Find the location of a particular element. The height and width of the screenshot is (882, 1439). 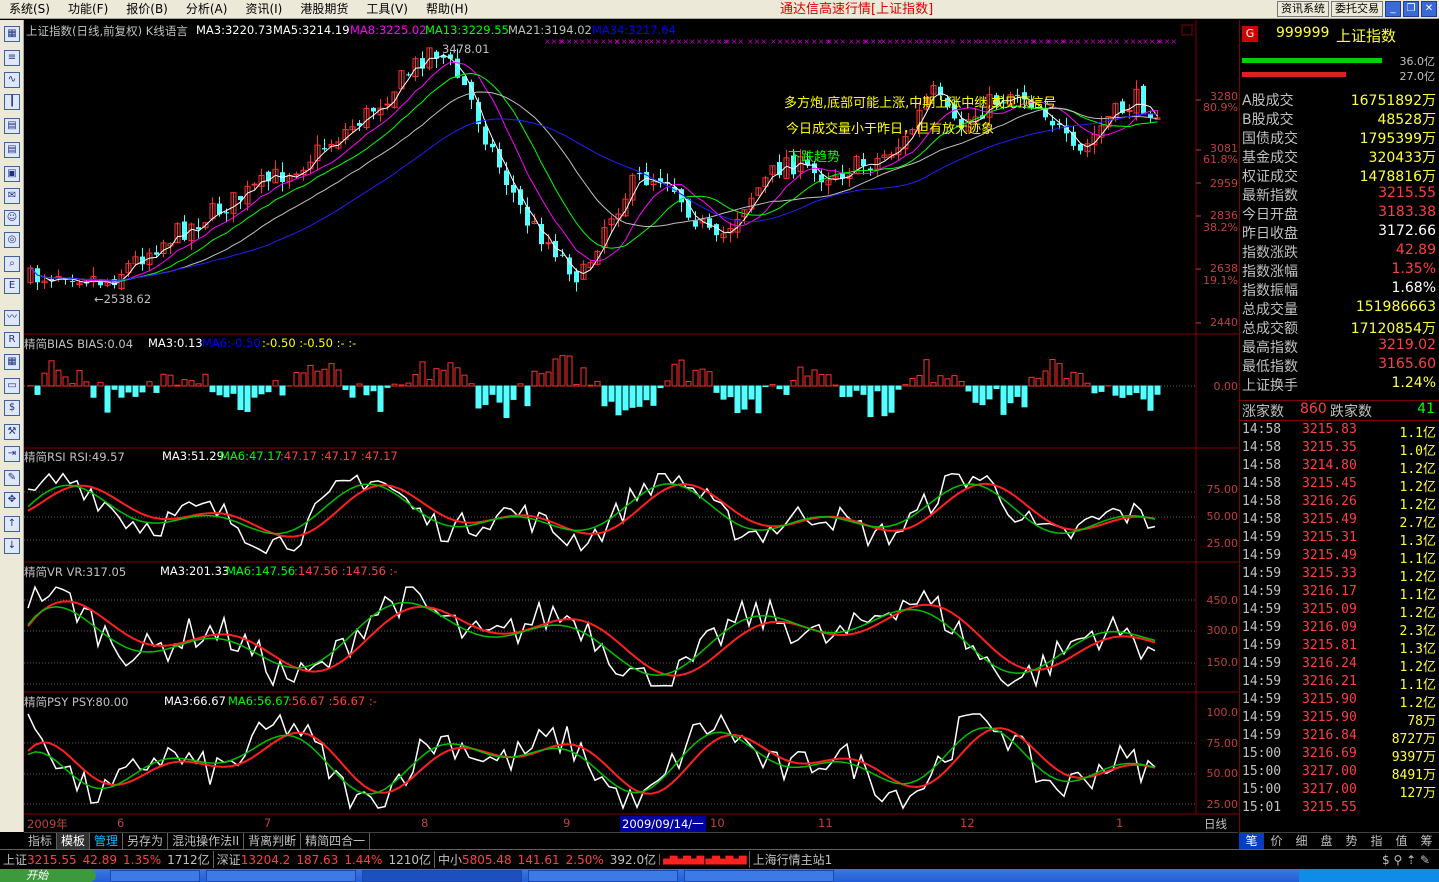

news-icon: ✉ is located at coordinates (12, 196).